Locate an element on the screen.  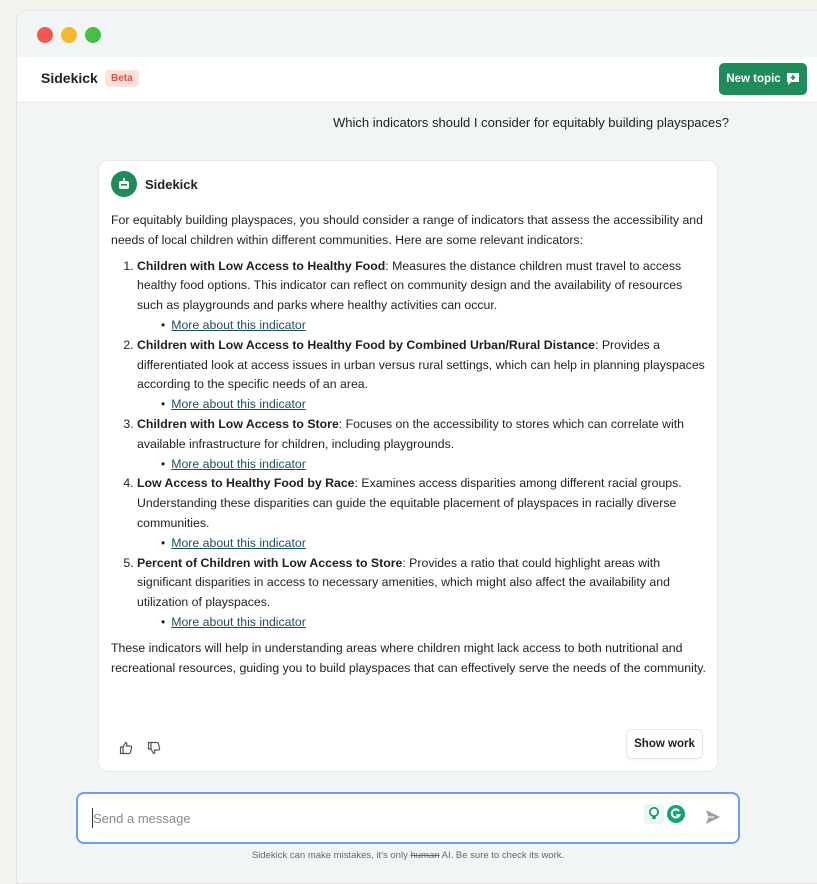
message-input is located at coordinates (362, 818).